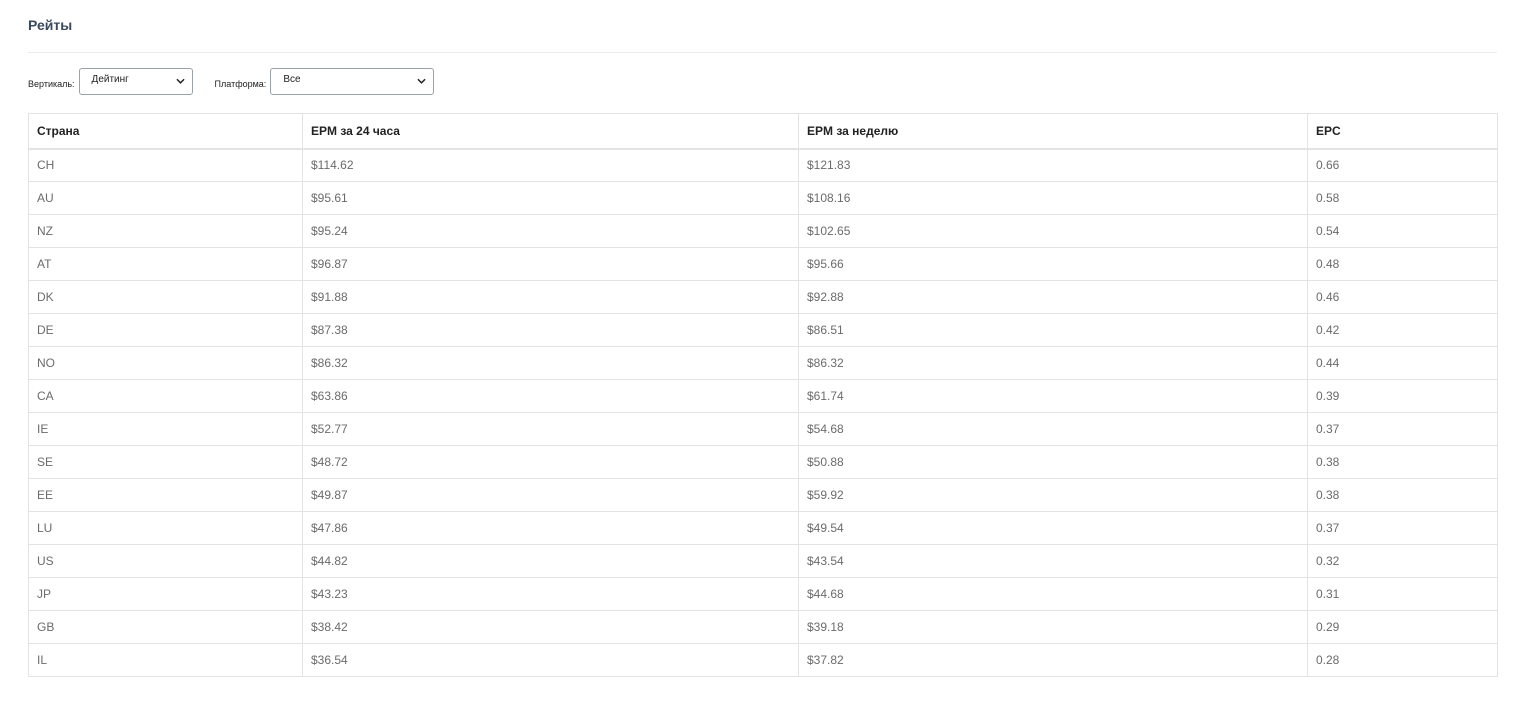 The width and height of the screenshot is (1514, 706). I want to click on epm-week-cell: $121.83, so click(1053, 165).